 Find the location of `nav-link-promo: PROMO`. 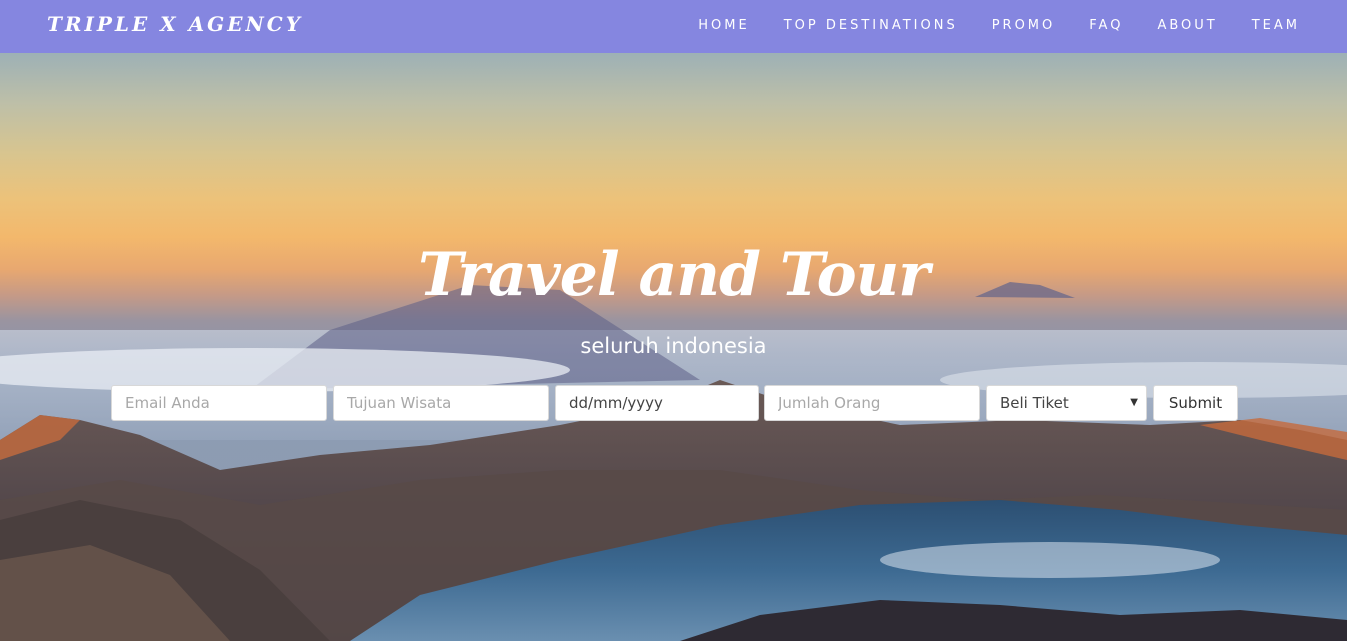

nav-link-promo: PROMO is located at coordinates (1024, 25).